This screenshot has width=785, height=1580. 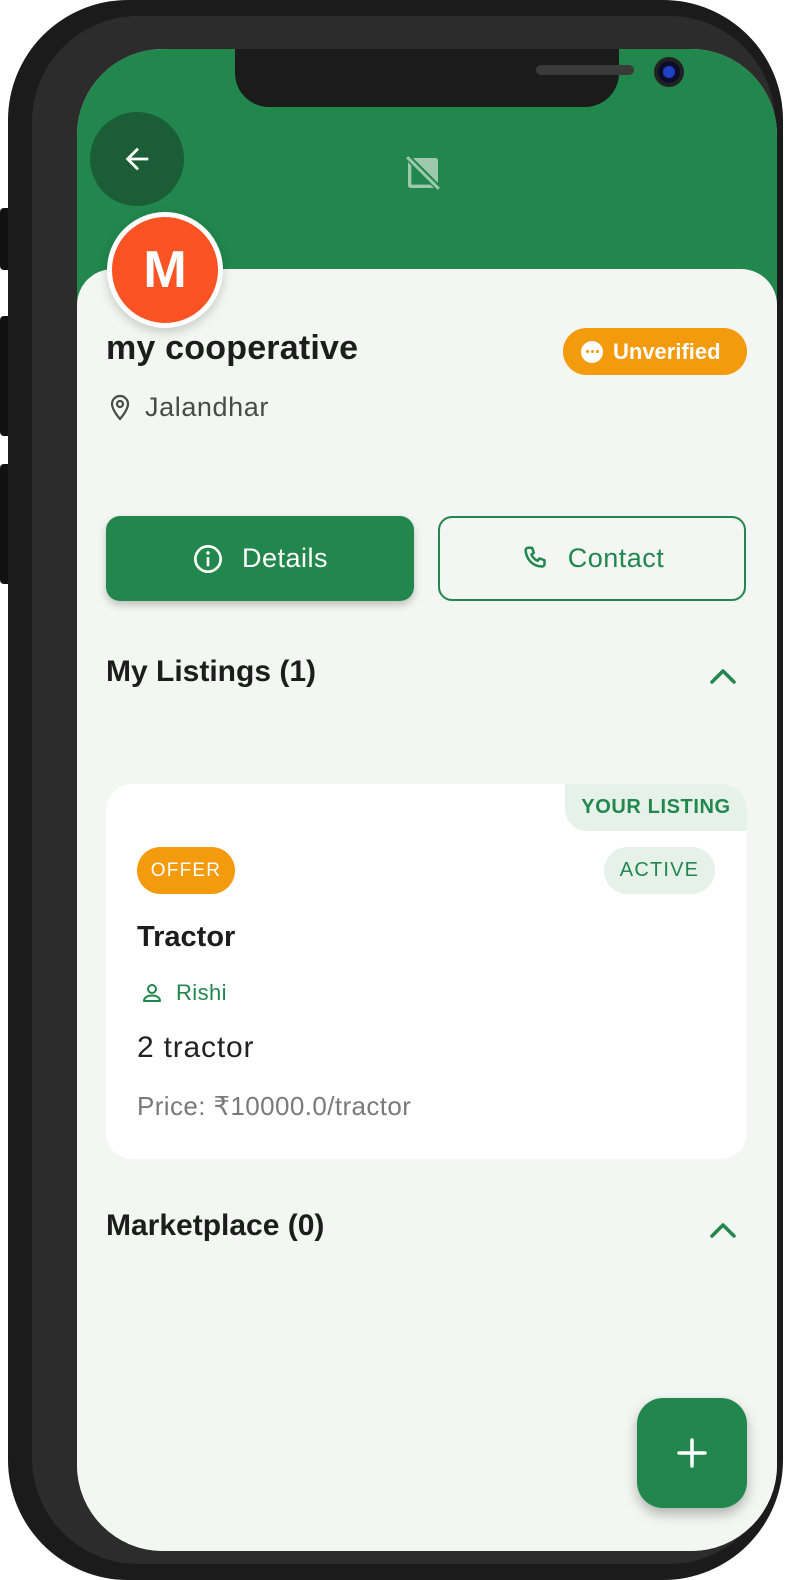 What do you see at coordinates (285, 558) in the screenshot?
I see `details-button-label: Details` at bounding box center [285, 558].